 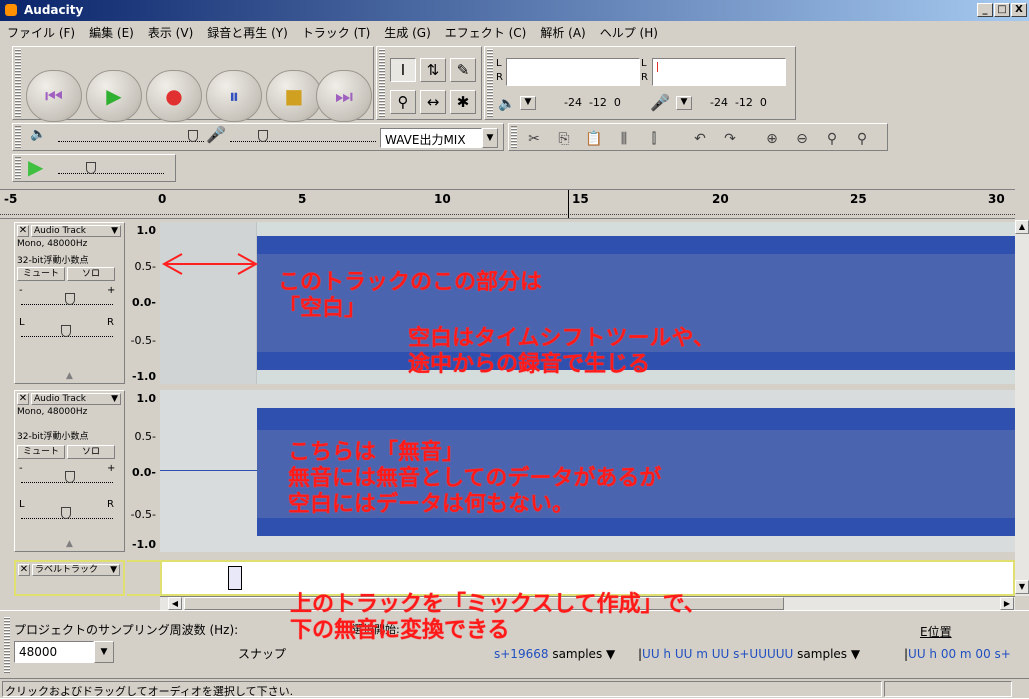 What do you see at coordinates (719, 72) in the screenshot?
I see `input-level-meter` at bounding box center [719, 72].